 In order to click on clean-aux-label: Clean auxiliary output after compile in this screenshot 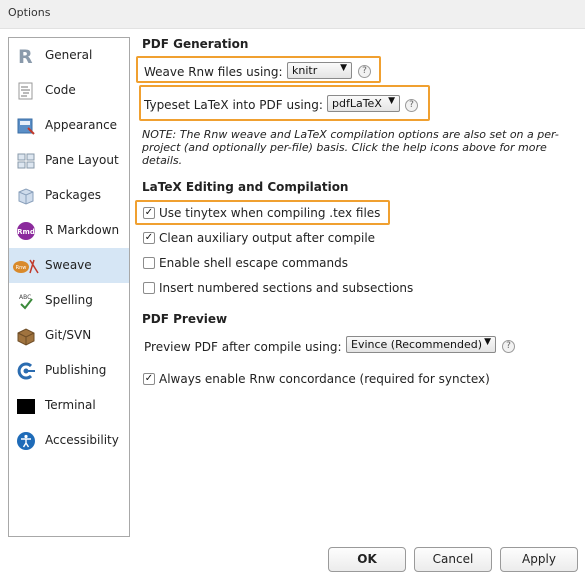, I will do `click(267, 238)`.